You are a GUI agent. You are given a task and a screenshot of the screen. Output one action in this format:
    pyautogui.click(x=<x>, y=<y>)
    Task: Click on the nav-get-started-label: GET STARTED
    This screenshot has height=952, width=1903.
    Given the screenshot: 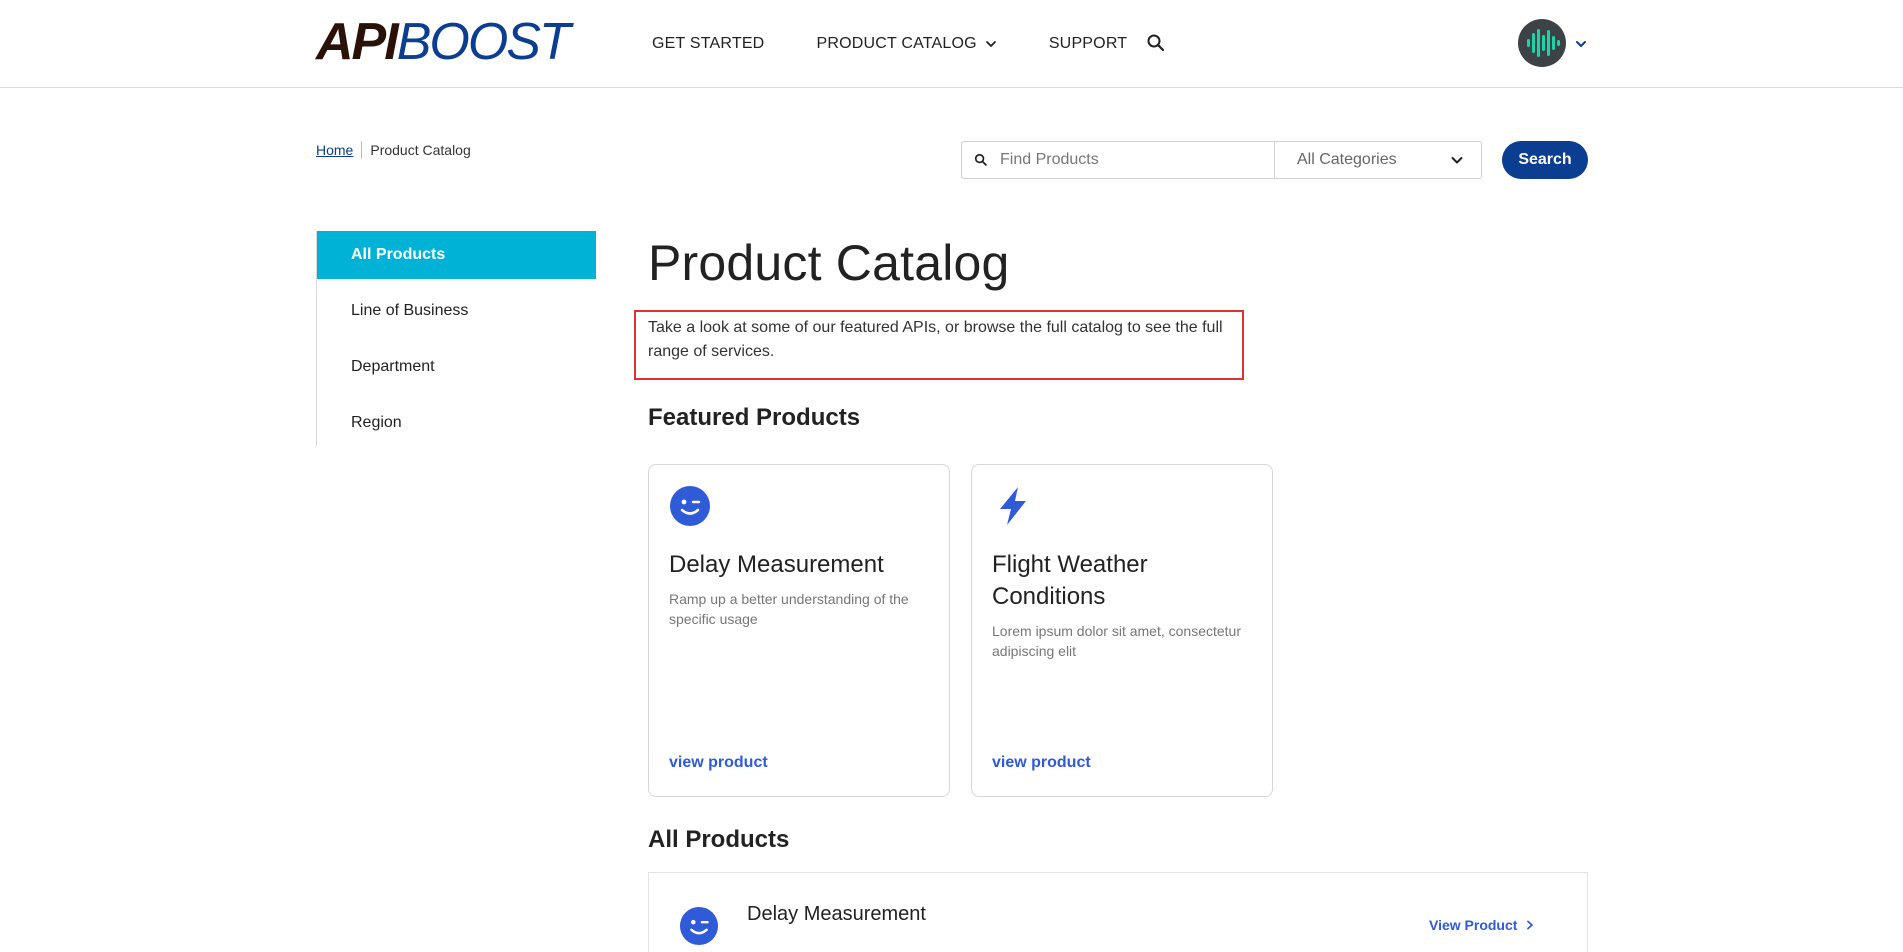 What is the action you would take?
    pyautogui.click(x=708, y=43)
    